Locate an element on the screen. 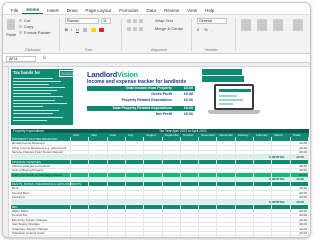  summary-label: Net Profit is located at coordinates (163, 114).